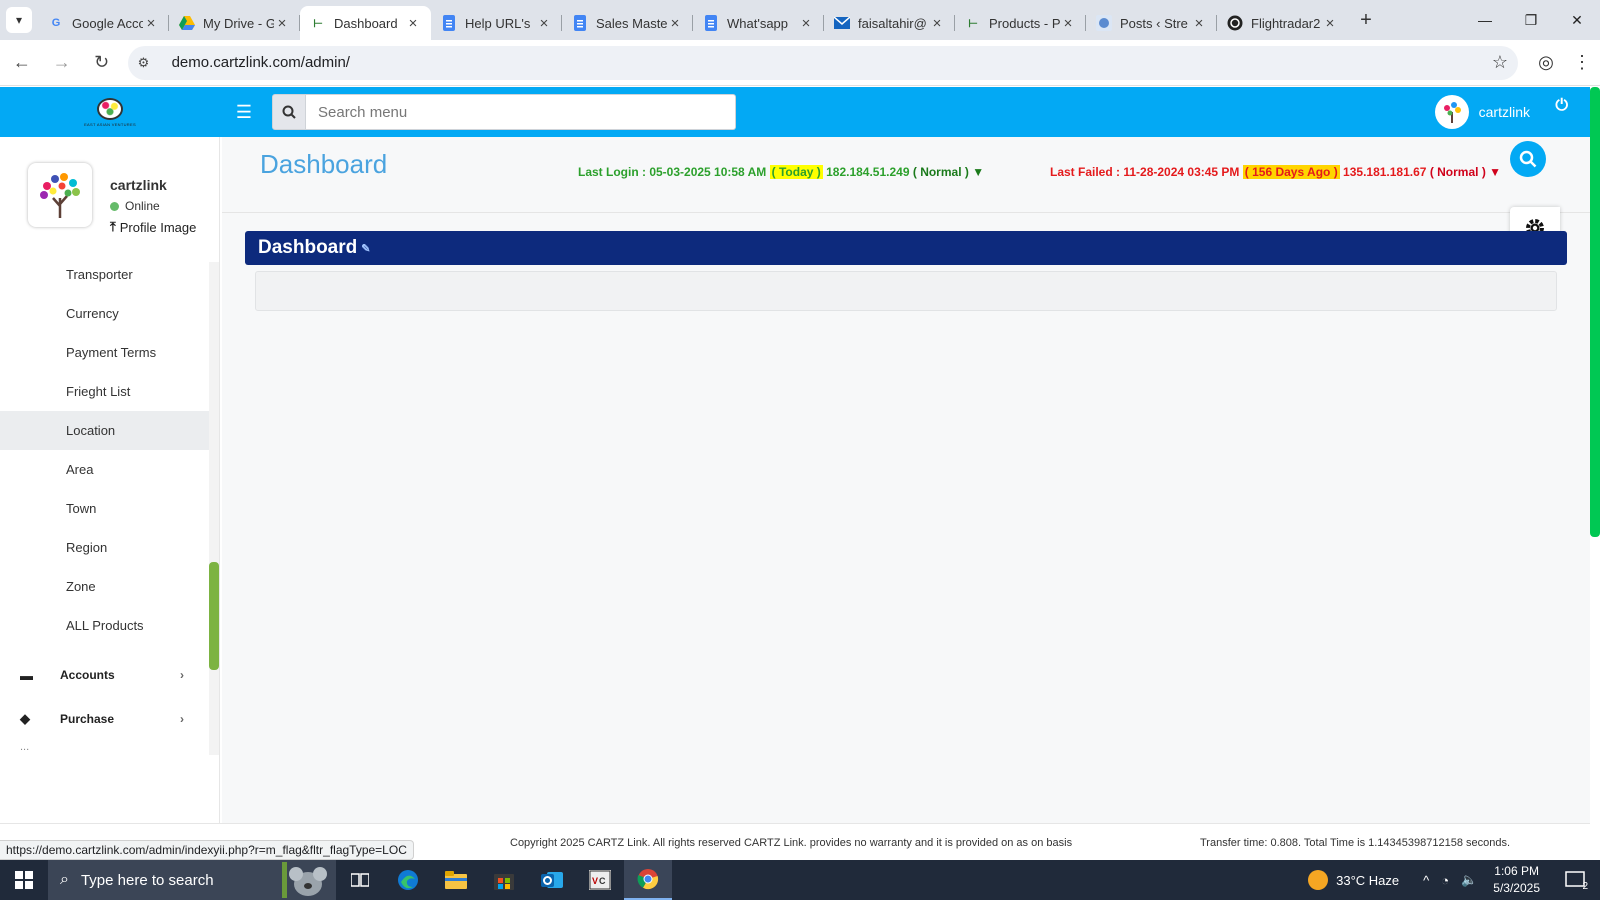 The image size is (1600, 900). I want to click on chrome-icon, so click(648, 880).